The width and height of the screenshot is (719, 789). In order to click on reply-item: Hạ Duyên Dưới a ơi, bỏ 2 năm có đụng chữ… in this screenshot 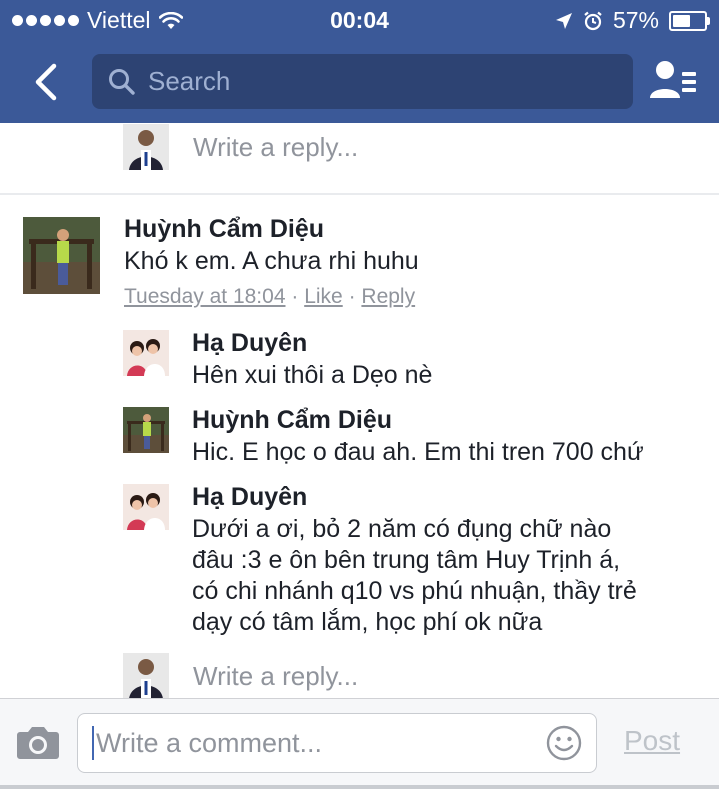, I will do `click(414, 560)`.